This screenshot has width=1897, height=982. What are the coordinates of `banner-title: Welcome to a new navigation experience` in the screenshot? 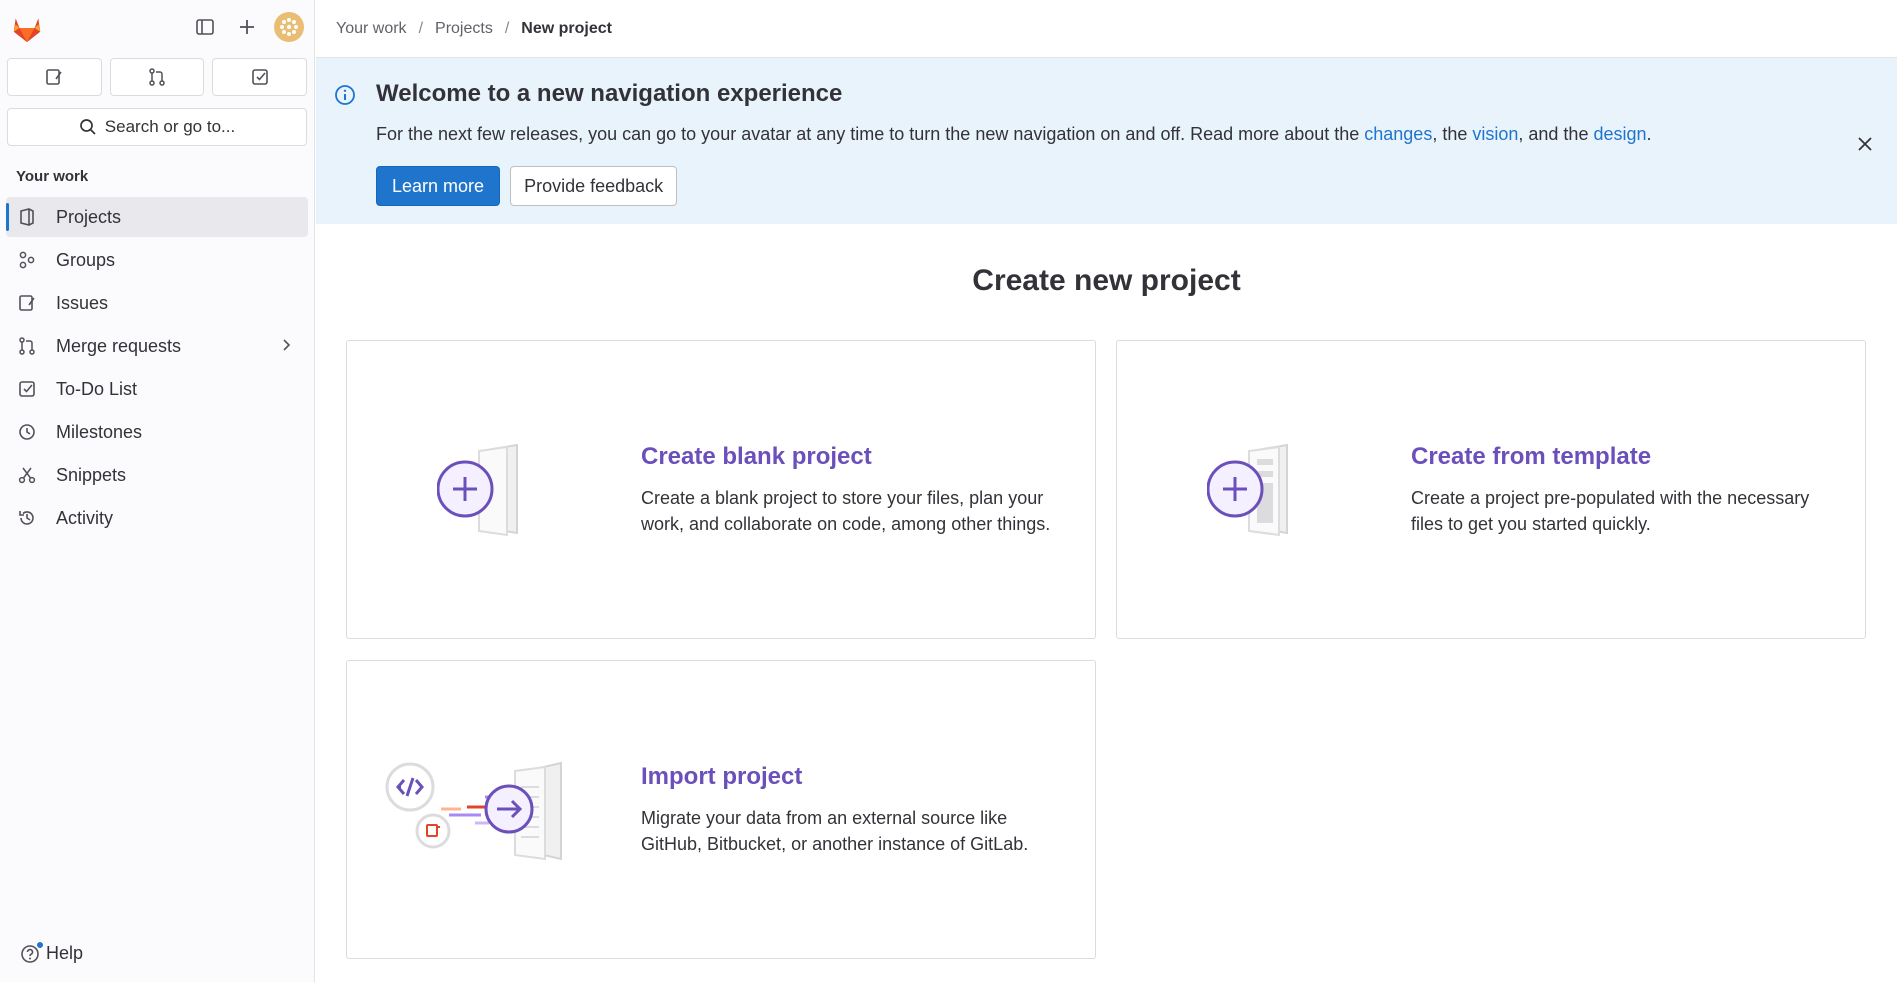 It's located at (609, 93).